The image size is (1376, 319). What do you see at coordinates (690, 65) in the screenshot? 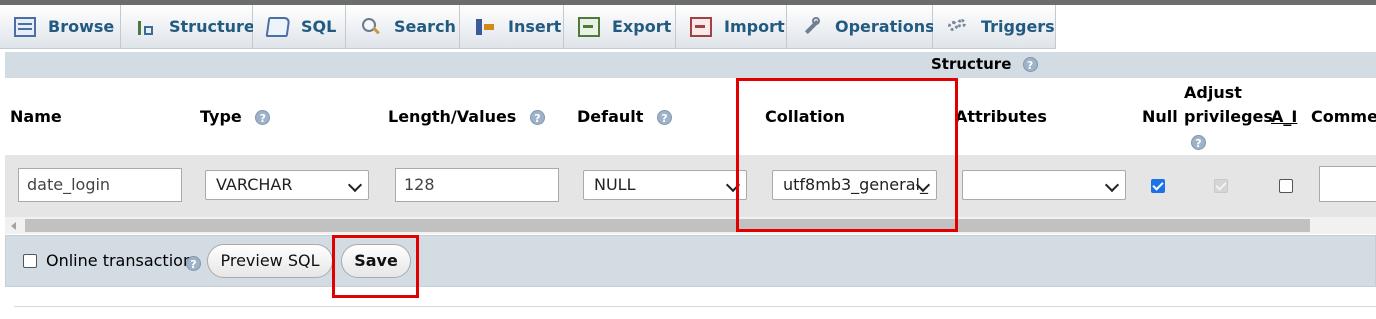
I see `structure-header-bar` at bounding box center [690, 65].